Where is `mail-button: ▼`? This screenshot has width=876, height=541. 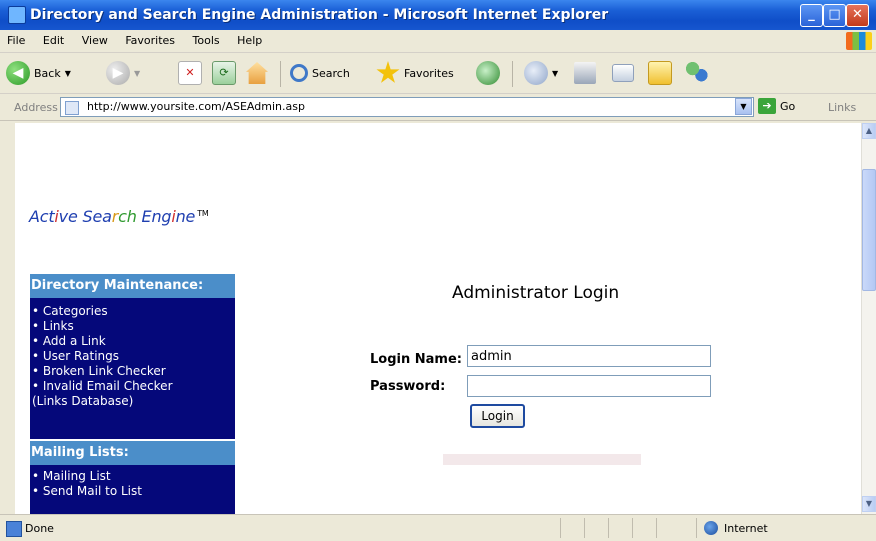
mail-button: ▼ is located at coordinates (541, 73).